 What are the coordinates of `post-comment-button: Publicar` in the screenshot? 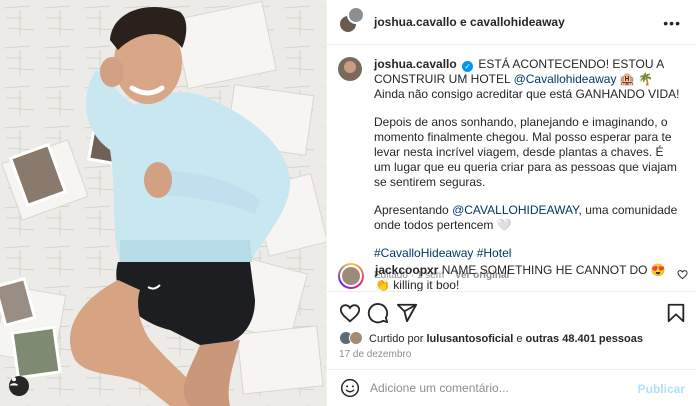 It's located at (661, 389).